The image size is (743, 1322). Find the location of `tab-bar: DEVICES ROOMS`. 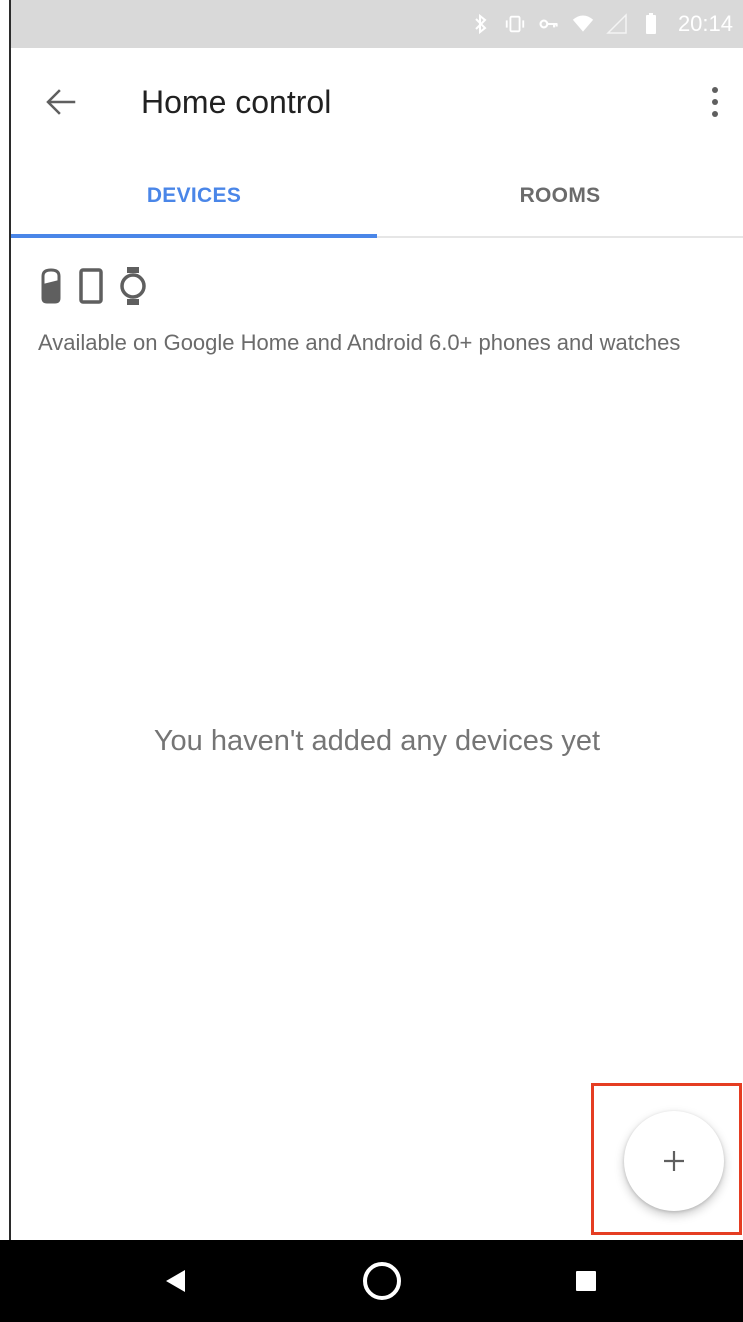

tab-bar: DEVICES ROOMS is located at coordinates (377, 197).